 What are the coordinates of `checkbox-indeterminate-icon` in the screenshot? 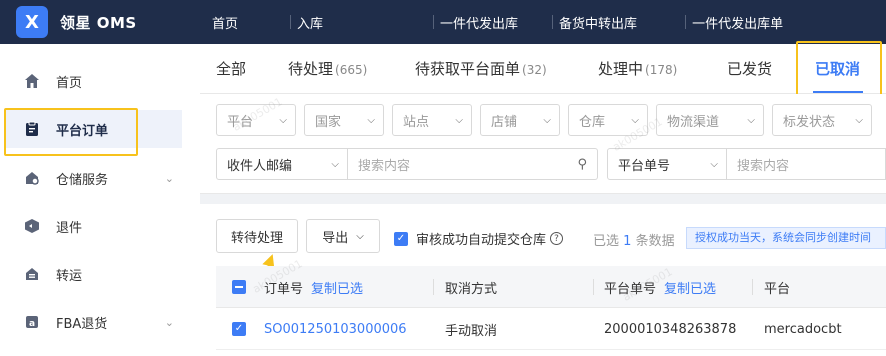 It's located at (239, 287).